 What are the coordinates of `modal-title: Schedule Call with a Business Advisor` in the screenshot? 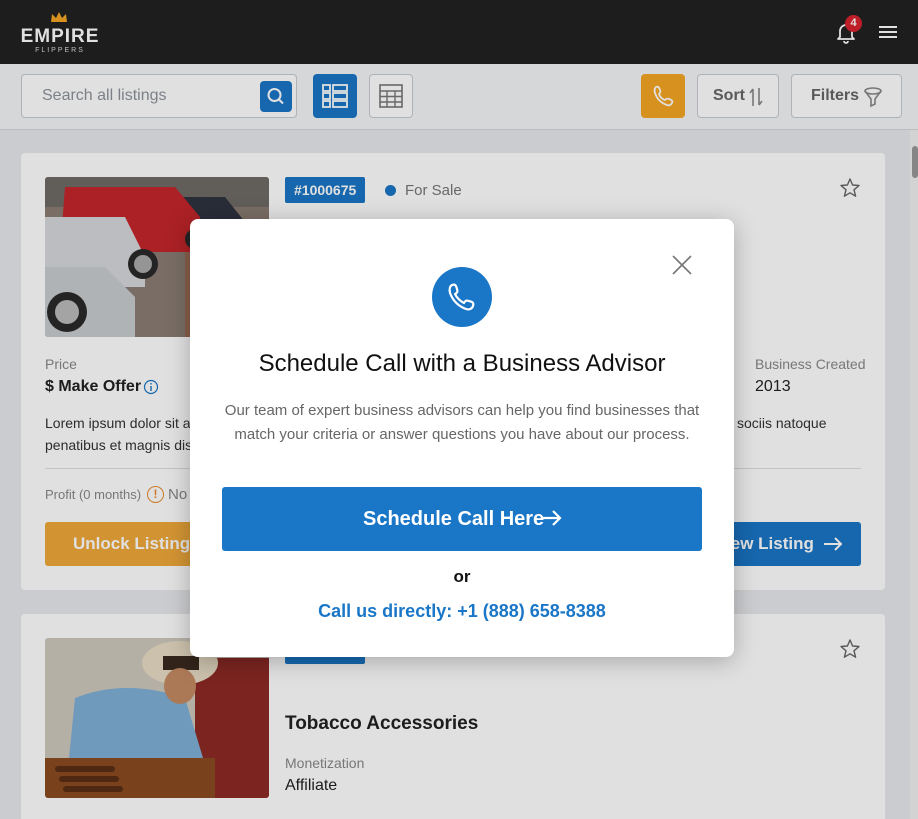 It's located at (462, 363).